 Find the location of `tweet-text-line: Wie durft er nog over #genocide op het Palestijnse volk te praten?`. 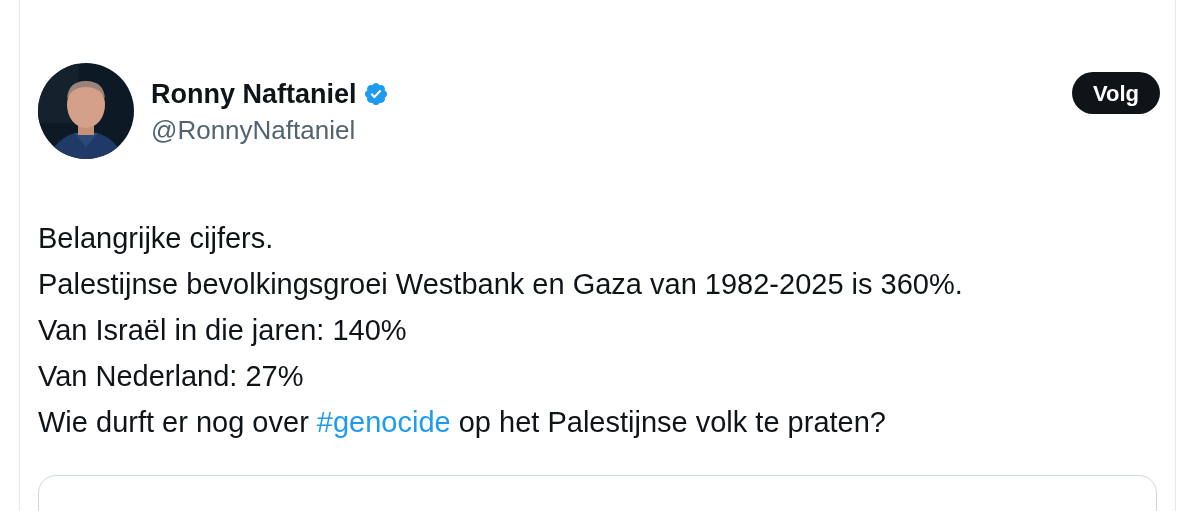

tweet-text-line: Wie durft er nog over #genocide op het Palestijnse volk te praten? is located at coordinates (462, 422).